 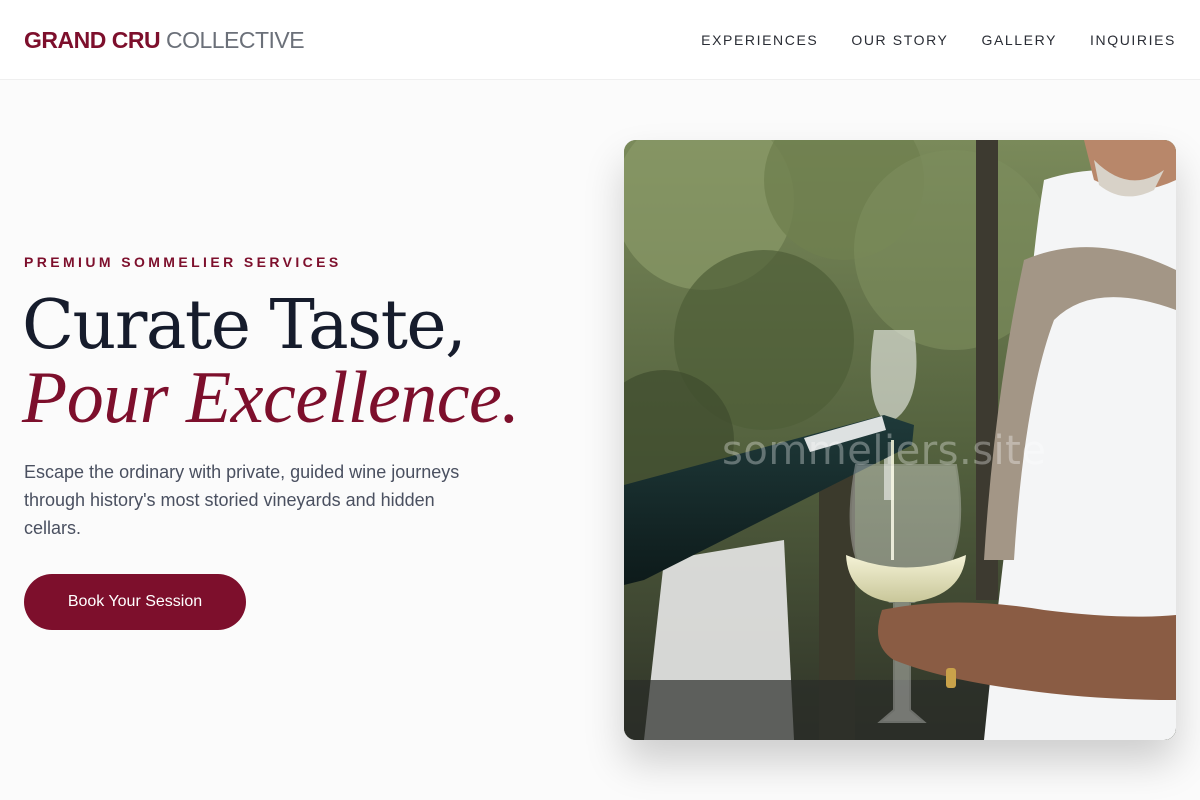 What do you see at coordinates (1019, 40) in the screenshot?
I see `nav-link-gallery: GALLERY` at bounding box center [1019, 40].